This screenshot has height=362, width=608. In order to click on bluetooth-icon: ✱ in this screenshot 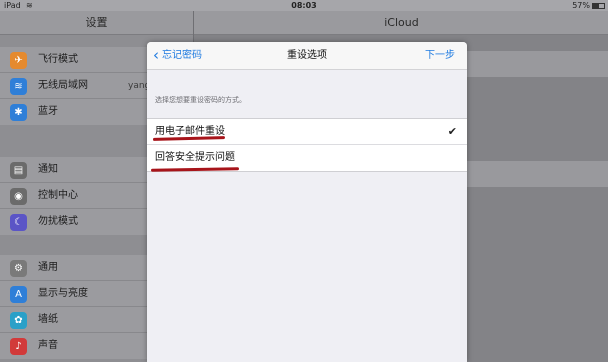, I will do `click(18, 112)`.